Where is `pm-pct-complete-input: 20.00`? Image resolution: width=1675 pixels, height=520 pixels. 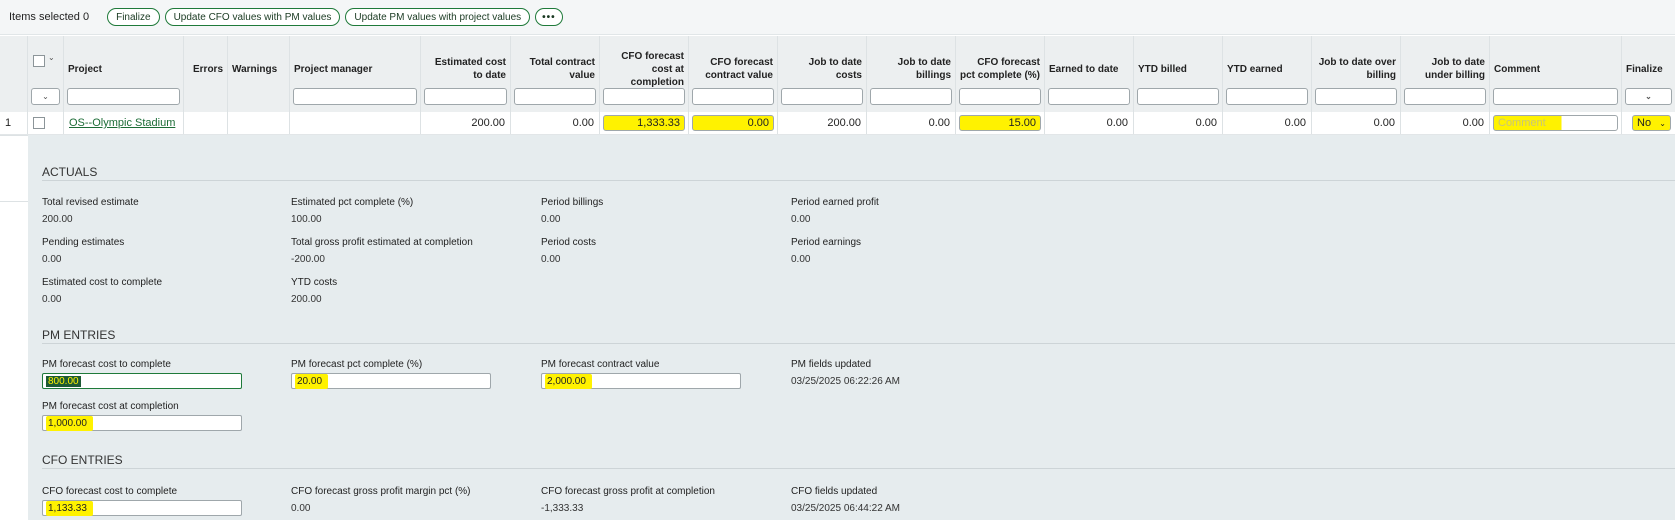
pm-pct-complete-input: 20.00 is located at coordinates (391, 381).